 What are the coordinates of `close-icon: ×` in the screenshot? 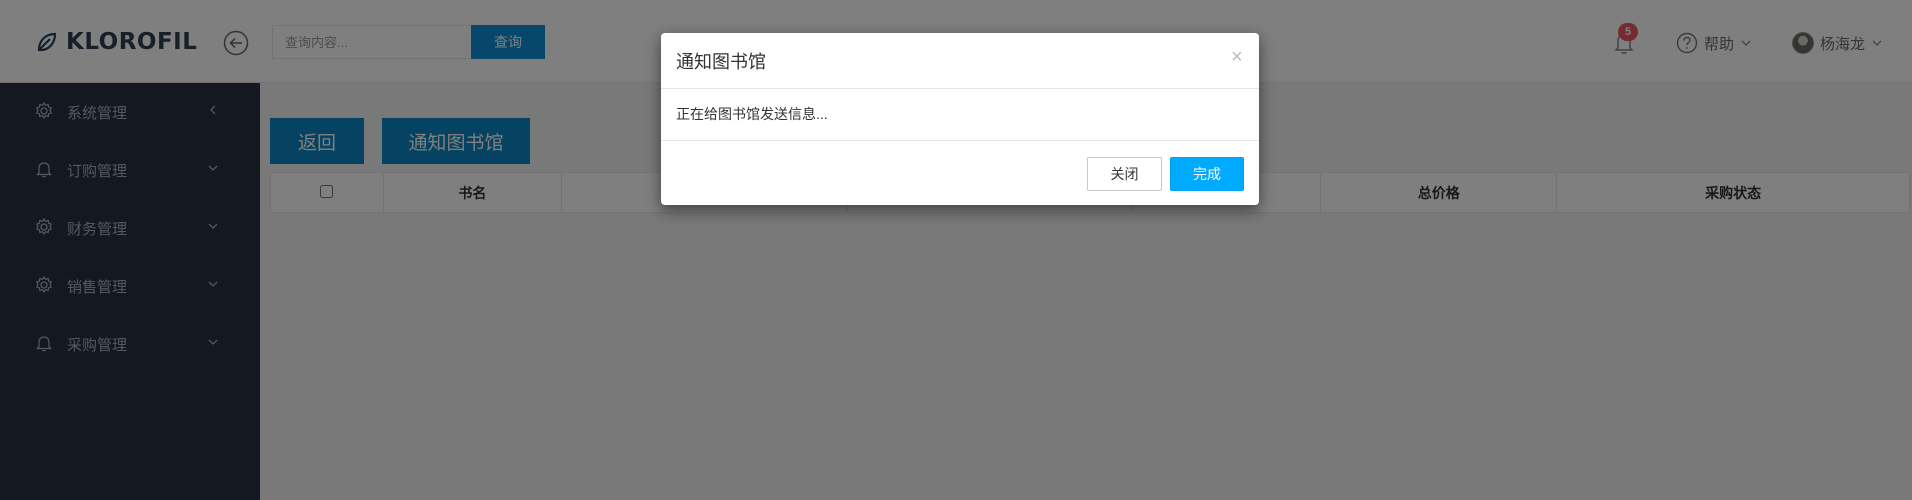 It's located at (1237, 57).